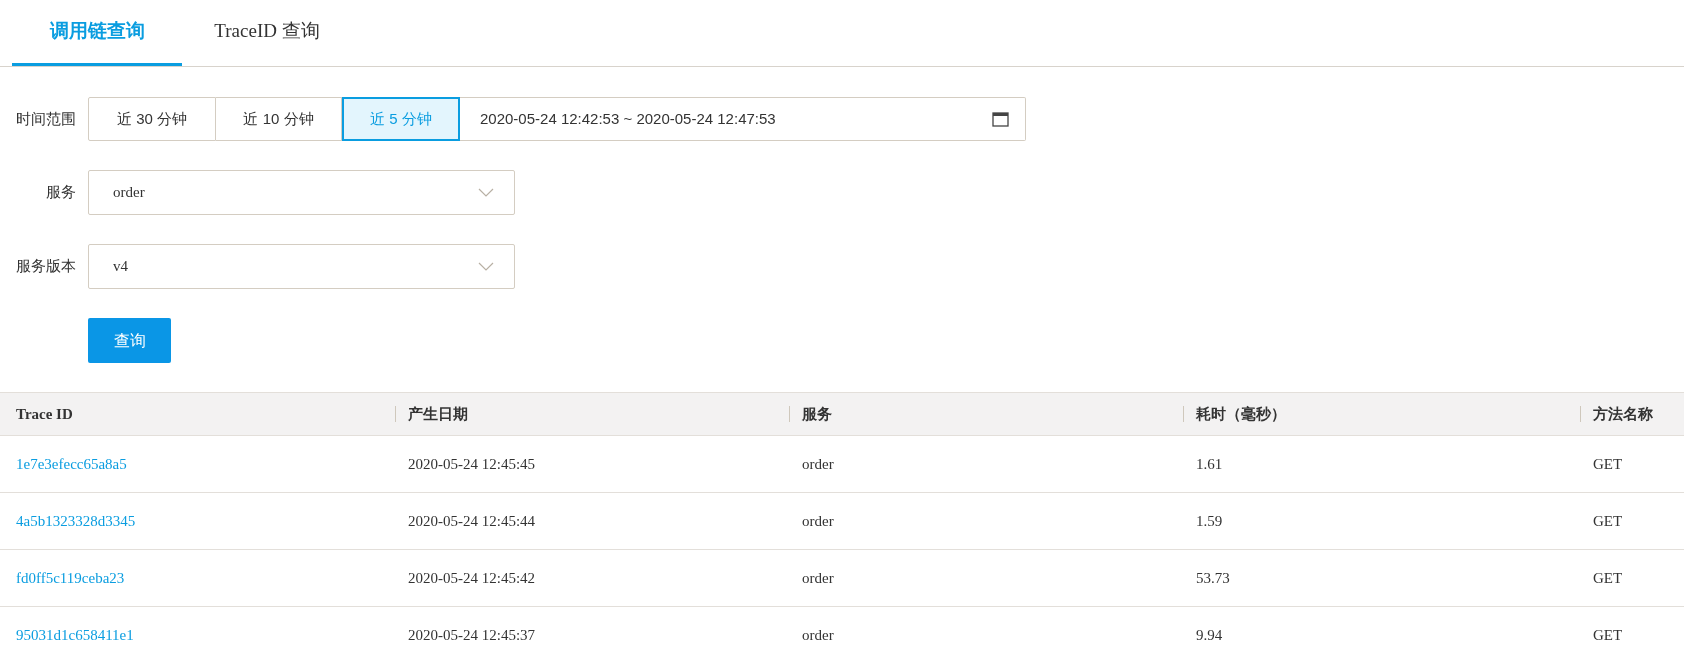 Image resolution: width=1684 pixels, height=661 pixels. I want to click on trace-id-link: 1e7e3efecc65a8a5, so click(71, 464).